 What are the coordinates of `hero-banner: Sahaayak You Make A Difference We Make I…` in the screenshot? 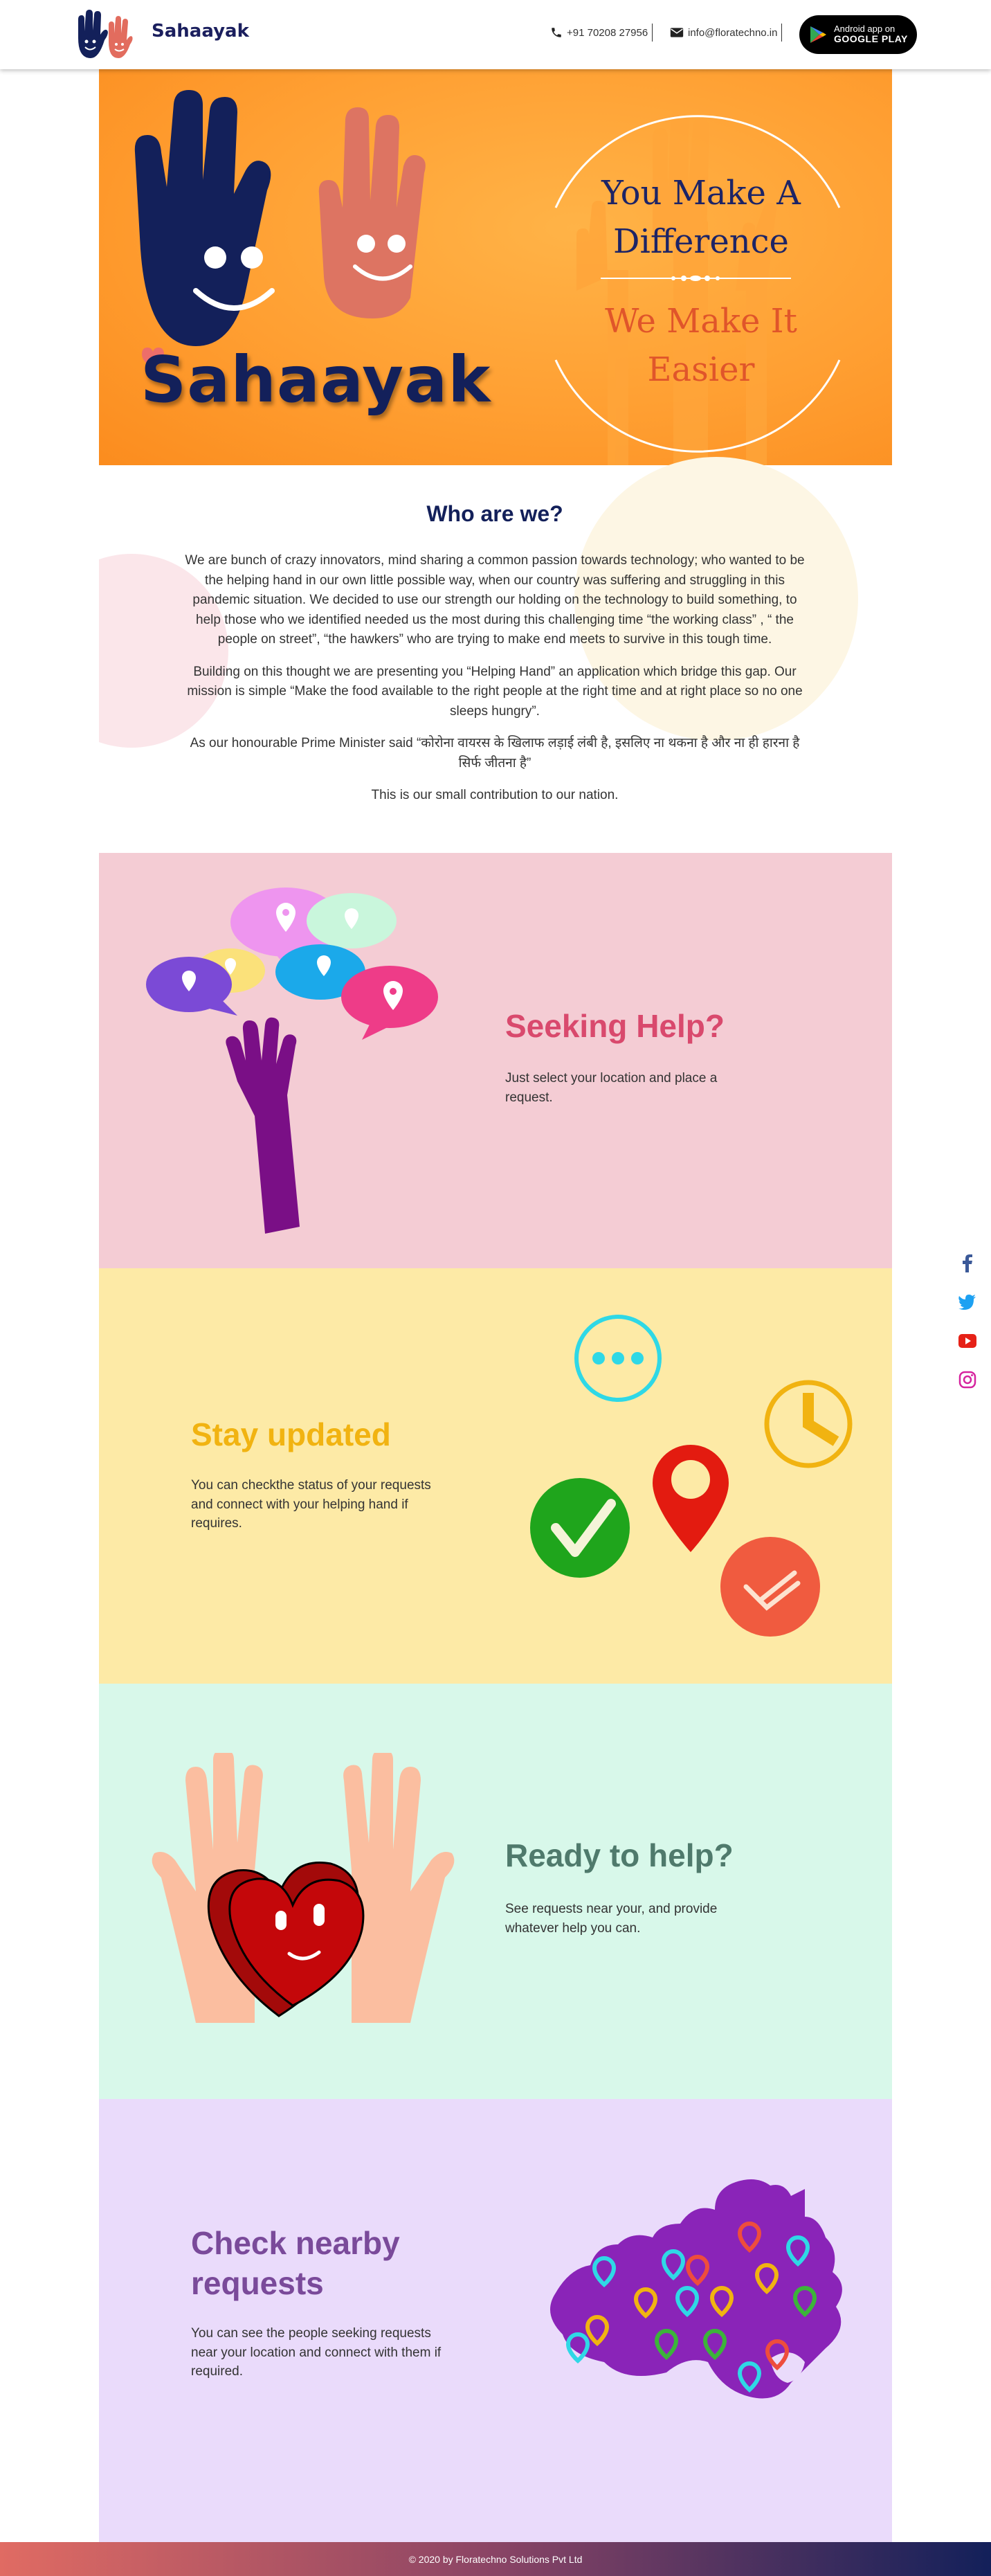 It's located at (496, 267).